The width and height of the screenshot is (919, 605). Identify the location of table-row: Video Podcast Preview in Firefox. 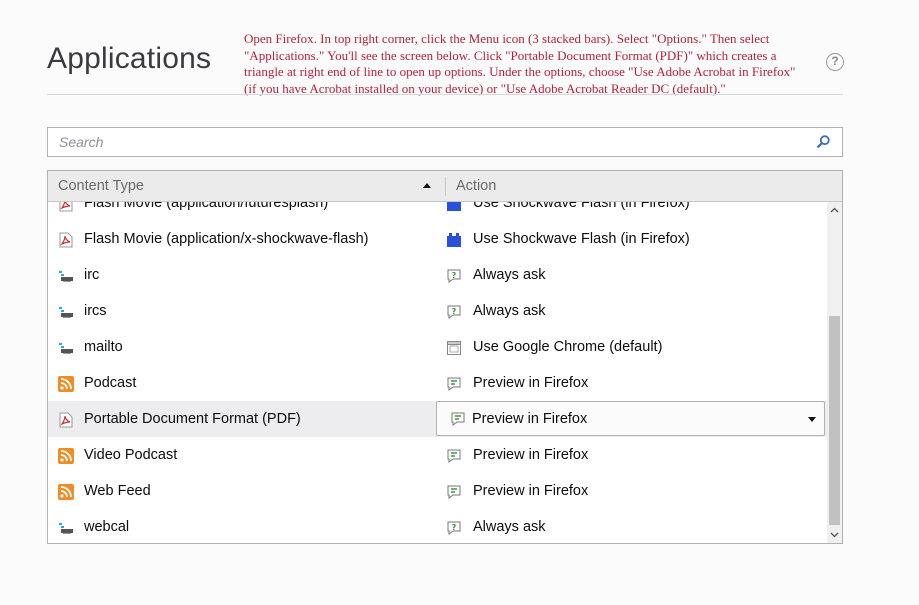
(437, 455).